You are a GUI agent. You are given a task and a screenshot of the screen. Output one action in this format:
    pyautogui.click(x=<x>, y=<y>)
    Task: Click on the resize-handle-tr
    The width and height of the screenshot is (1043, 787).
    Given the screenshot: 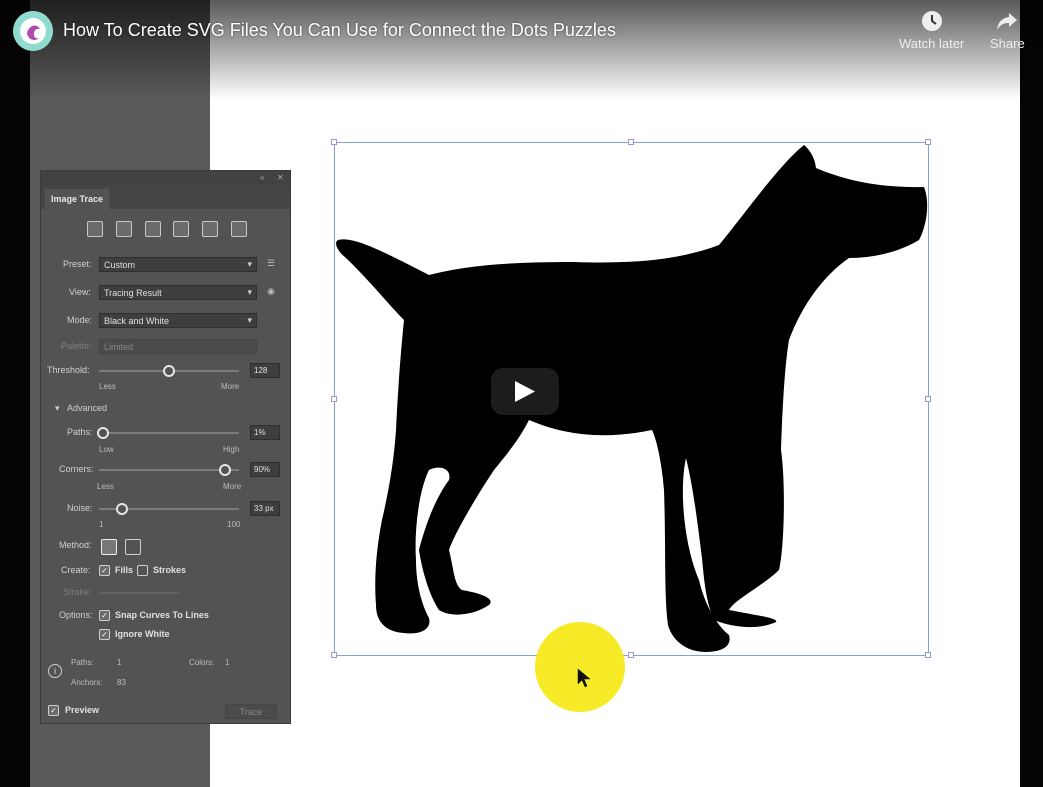 What is the action you would take?
    pyautogui.click(x=928, y=142)
    